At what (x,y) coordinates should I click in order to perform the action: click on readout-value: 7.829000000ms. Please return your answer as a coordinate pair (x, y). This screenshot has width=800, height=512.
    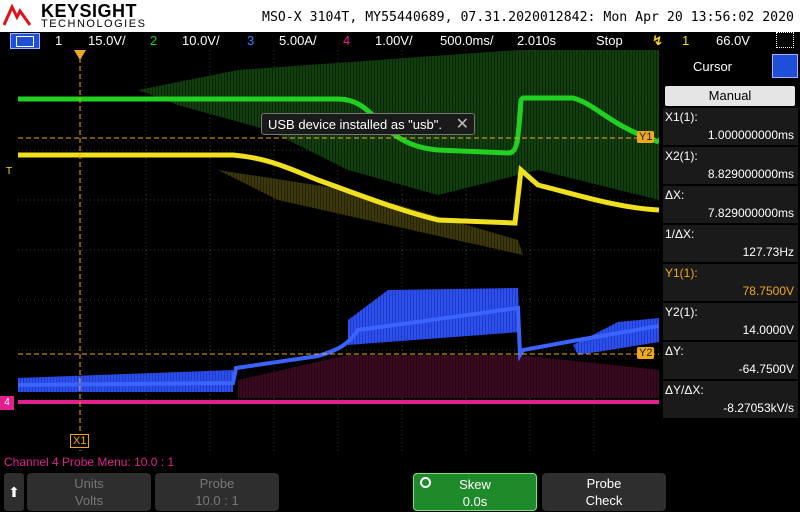
    Looking at the image, I should click on (750, 213).